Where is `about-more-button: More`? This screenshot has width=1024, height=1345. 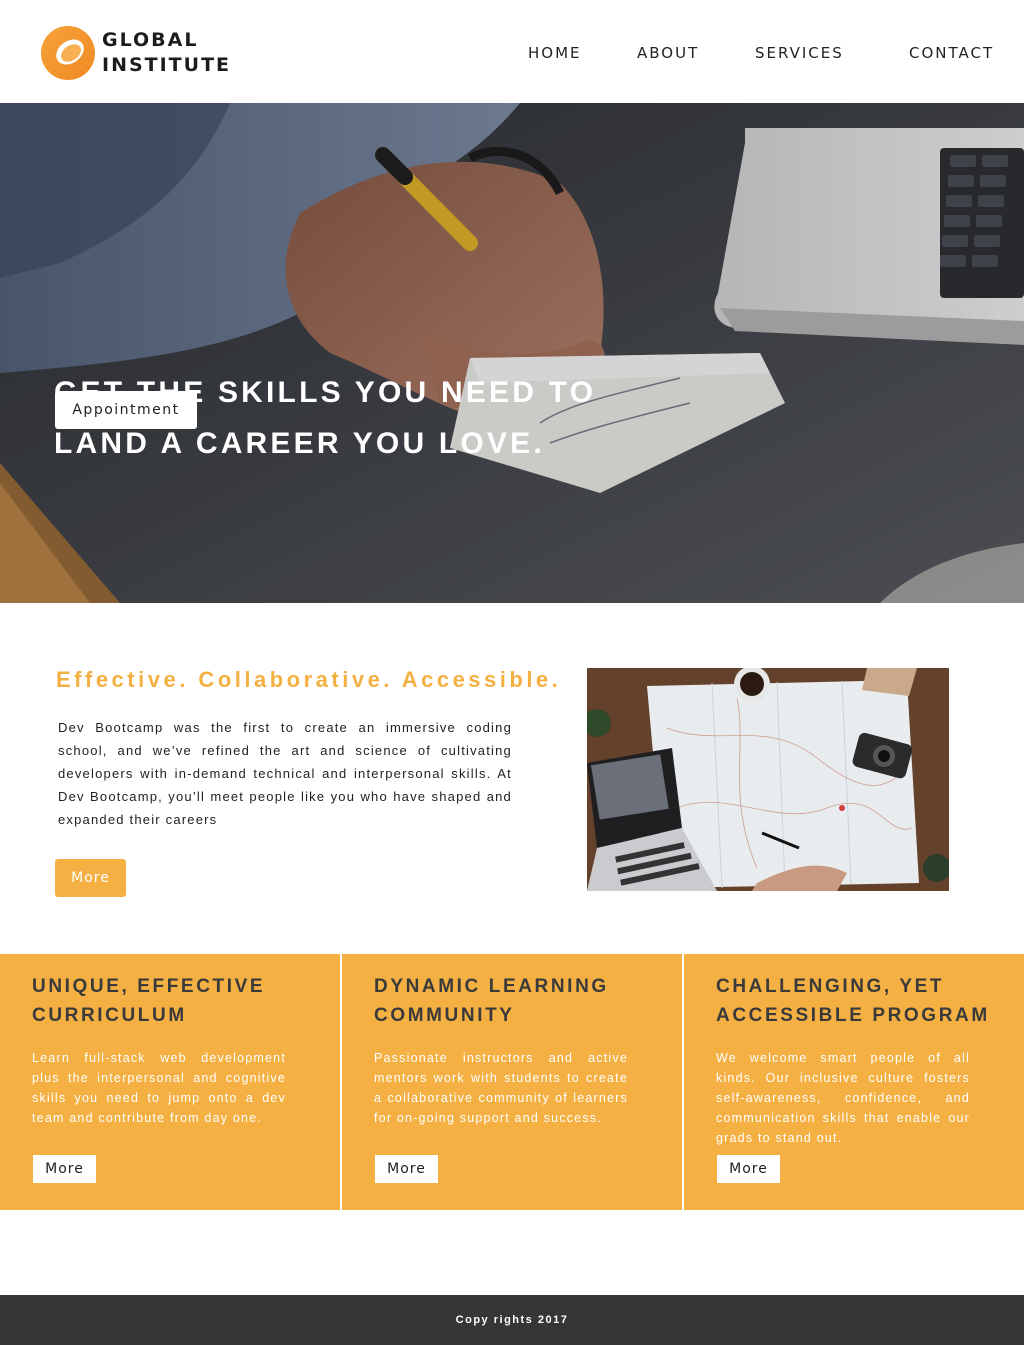
about-more-button: More is located at coordinates (90, 878).